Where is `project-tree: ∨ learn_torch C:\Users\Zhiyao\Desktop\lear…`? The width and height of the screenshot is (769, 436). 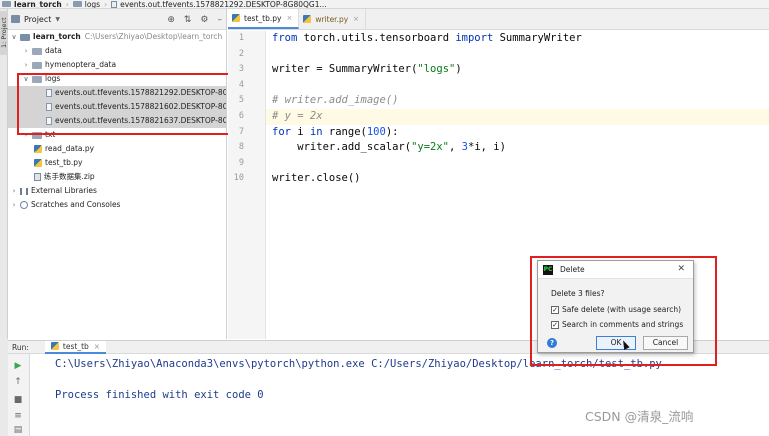
project-tree: ∨ learn_torch C:\Users\Zhiyao\Desktop\lear… is located at coordinates (117, 121).